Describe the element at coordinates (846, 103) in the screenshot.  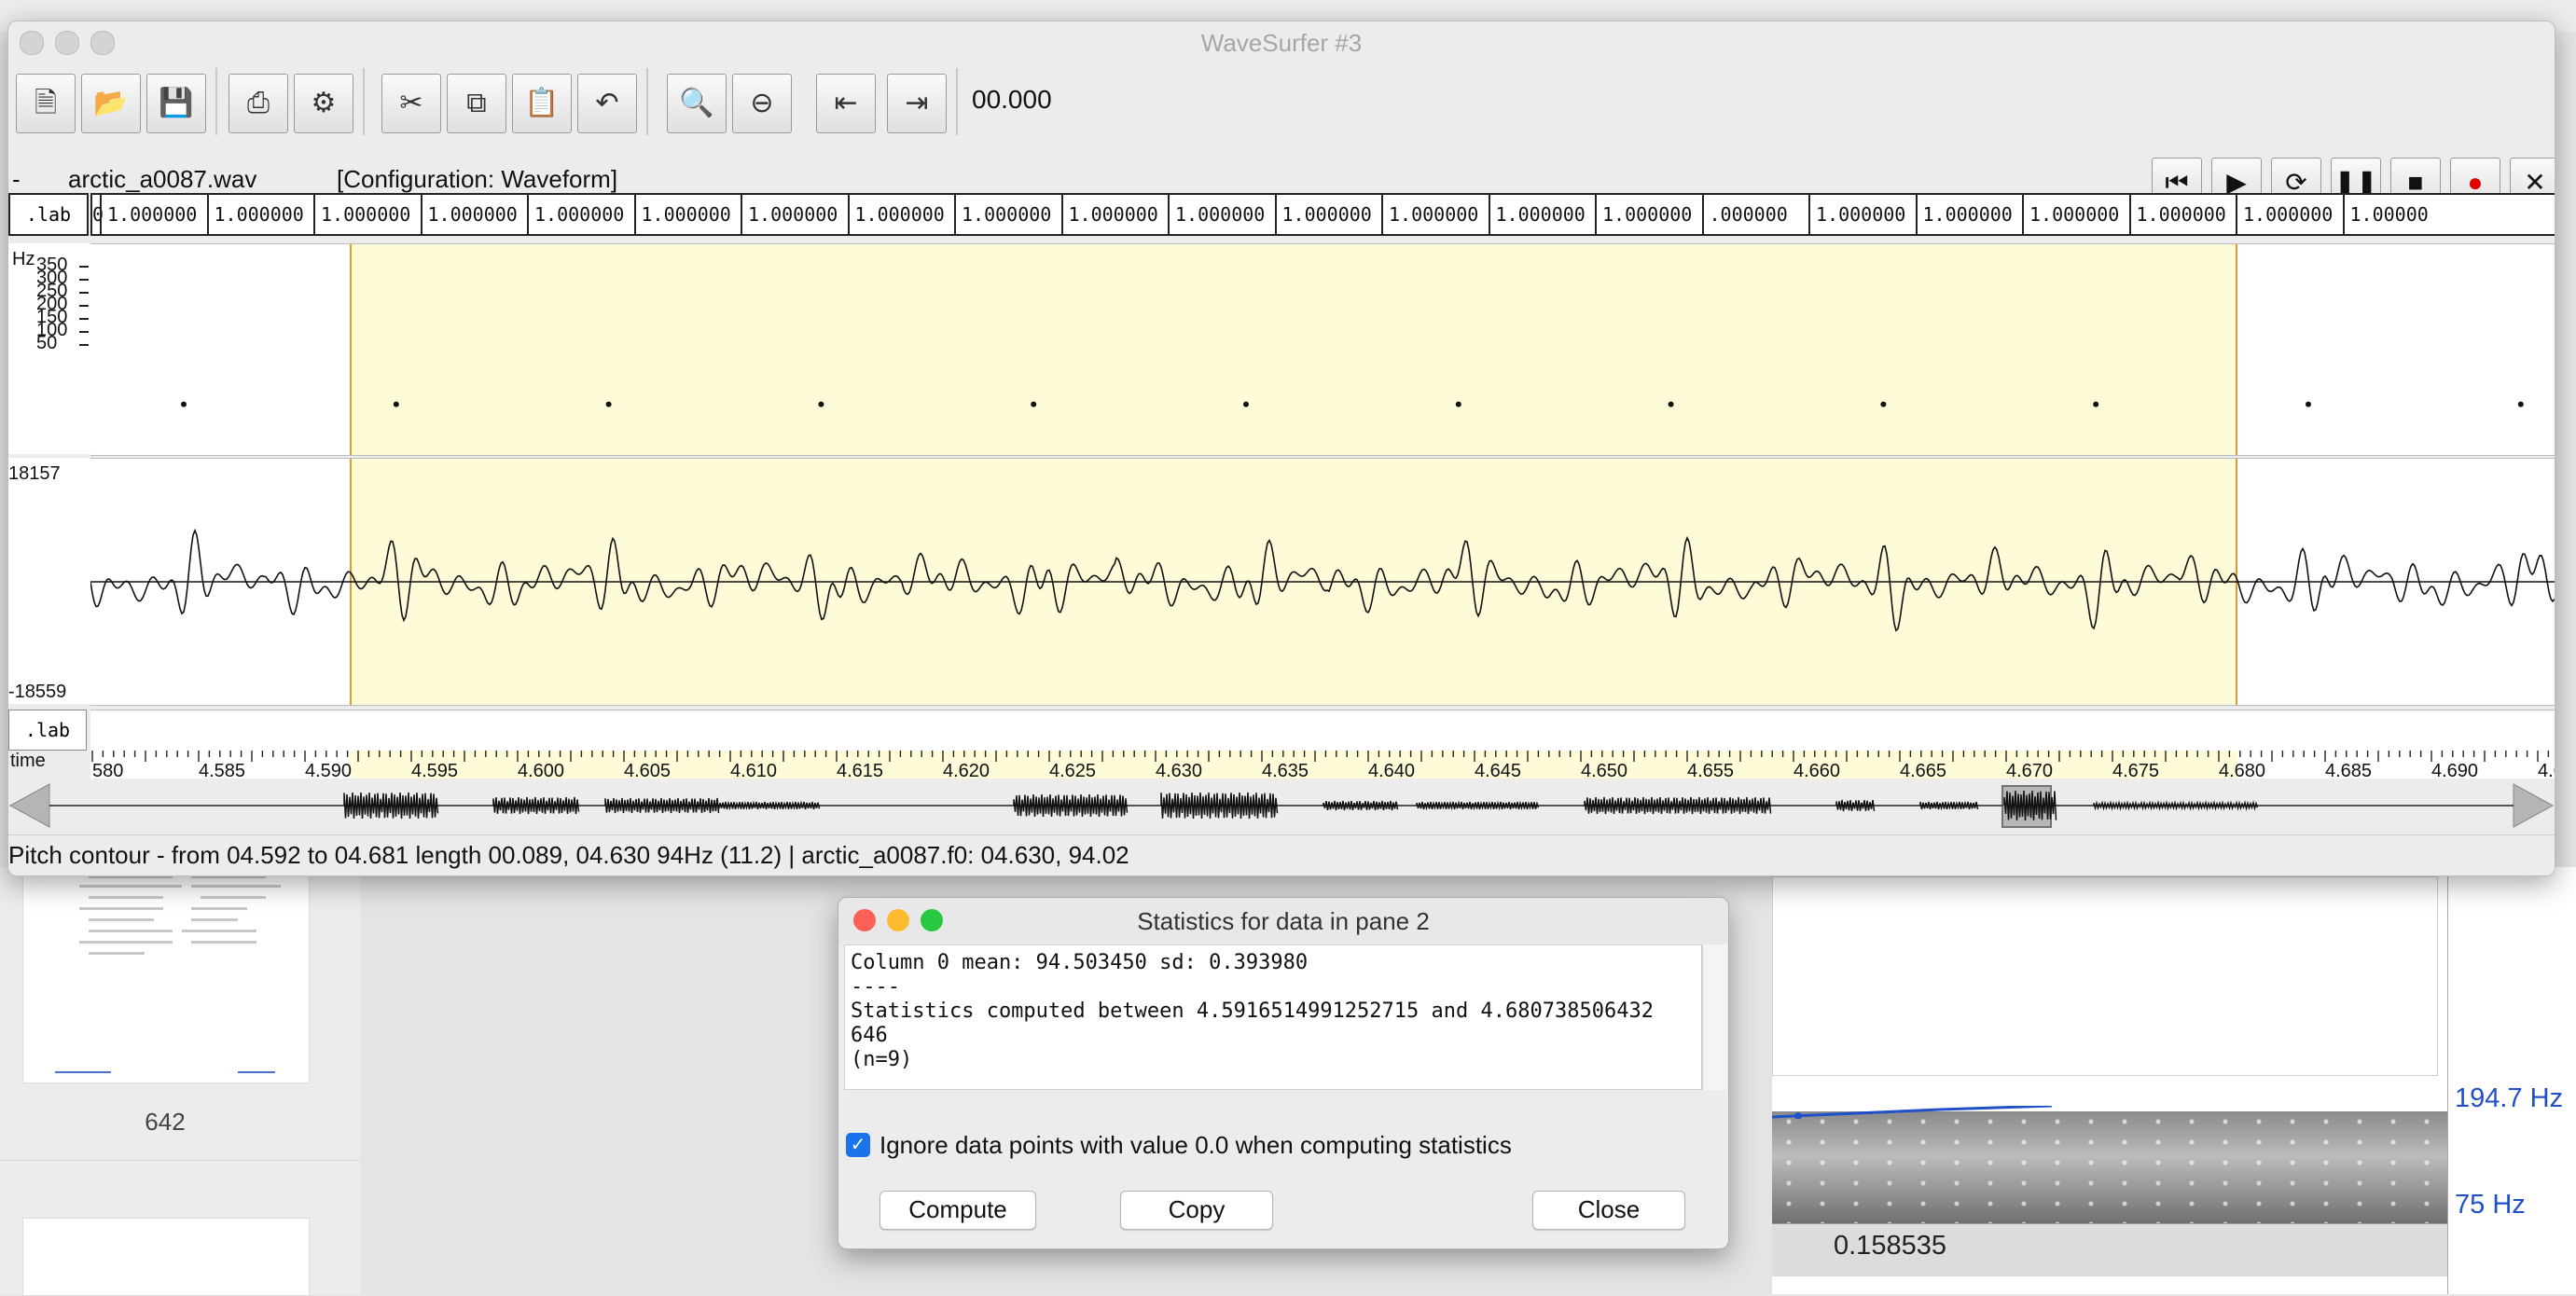
I see `zoom-fit-icon: ⇤` at that location.